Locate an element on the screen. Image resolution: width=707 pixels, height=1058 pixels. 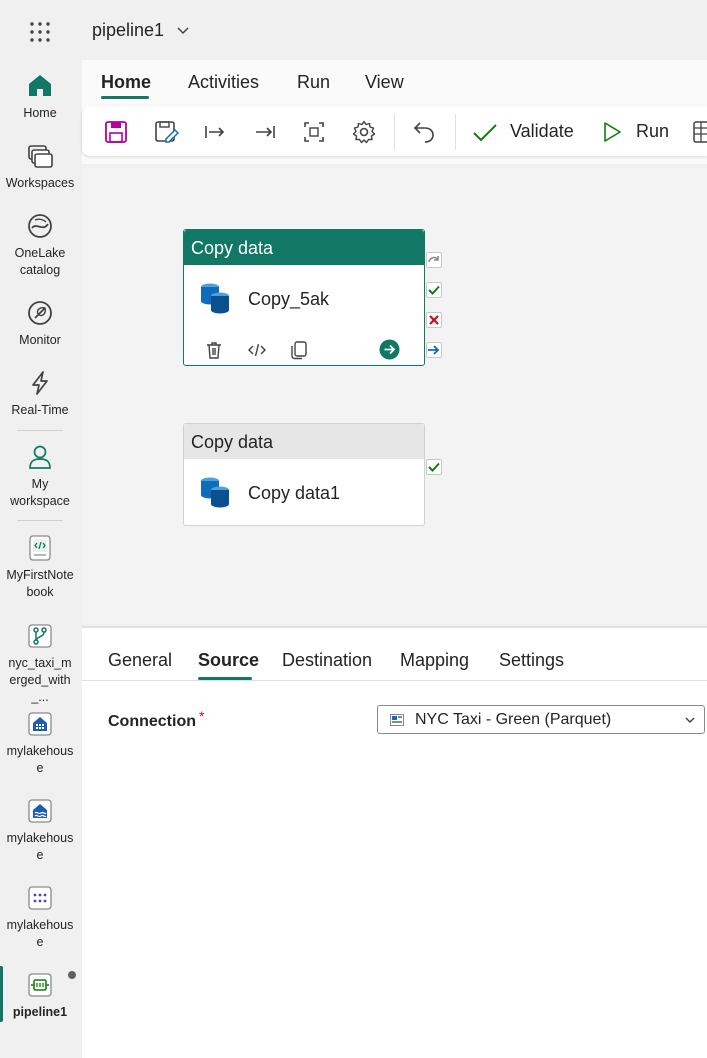
skip-arrow-icon is located at coordinates (433, 259).